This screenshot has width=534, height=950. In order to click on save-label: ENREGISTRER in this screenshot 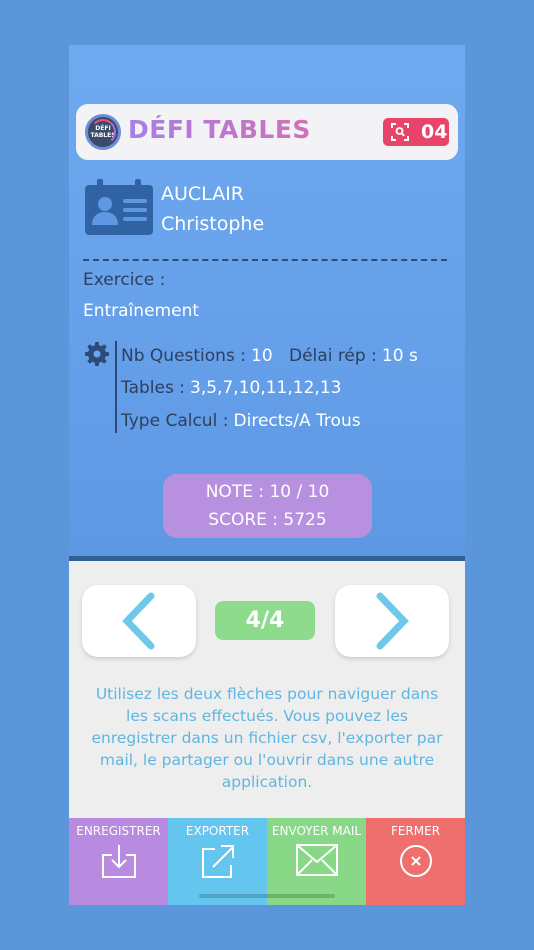, I will do `click(118, 831)`.